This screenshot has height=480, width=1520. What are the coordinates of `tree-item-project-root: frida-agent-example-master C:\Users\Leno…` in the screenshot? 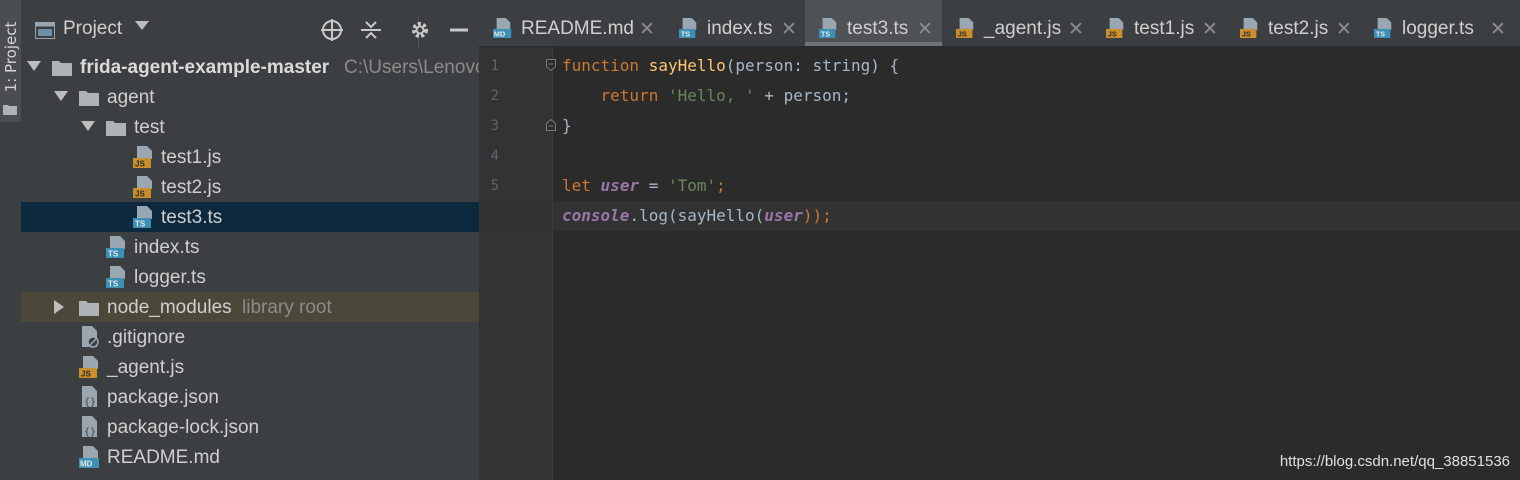 It's located at (253, 67).